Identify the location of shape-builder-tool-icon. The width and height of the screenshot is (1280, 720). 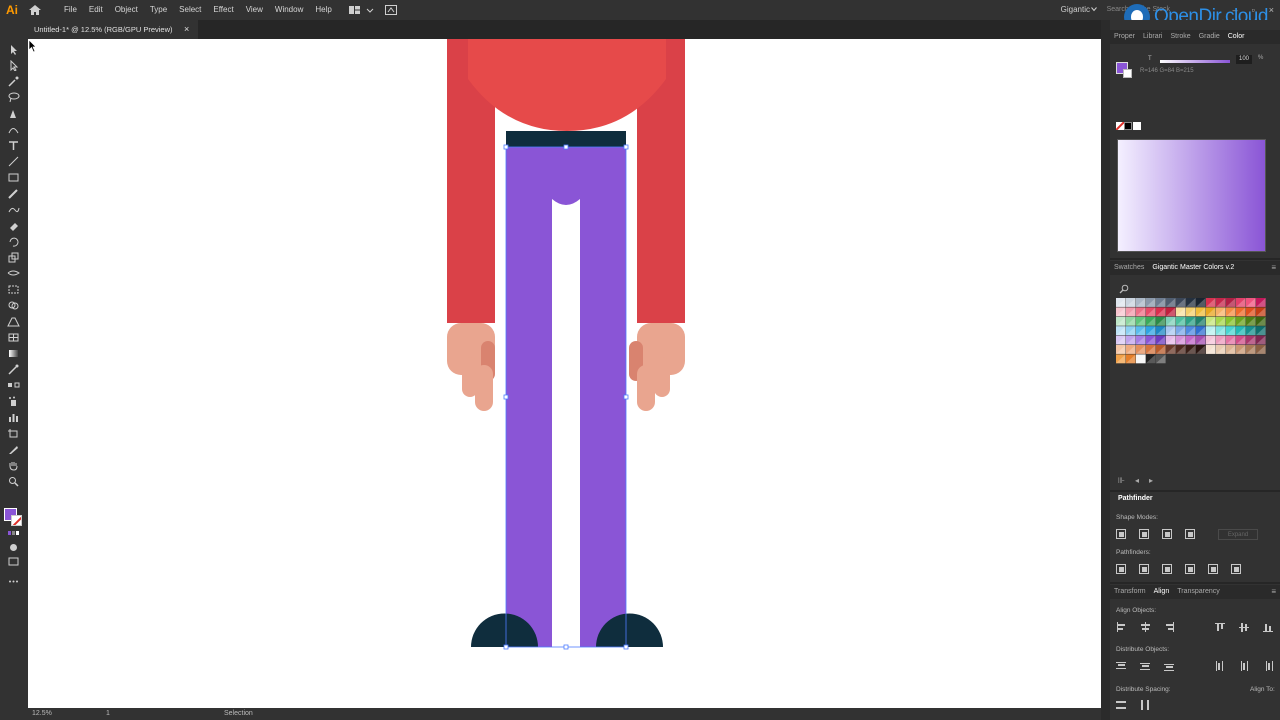
(13, 305).